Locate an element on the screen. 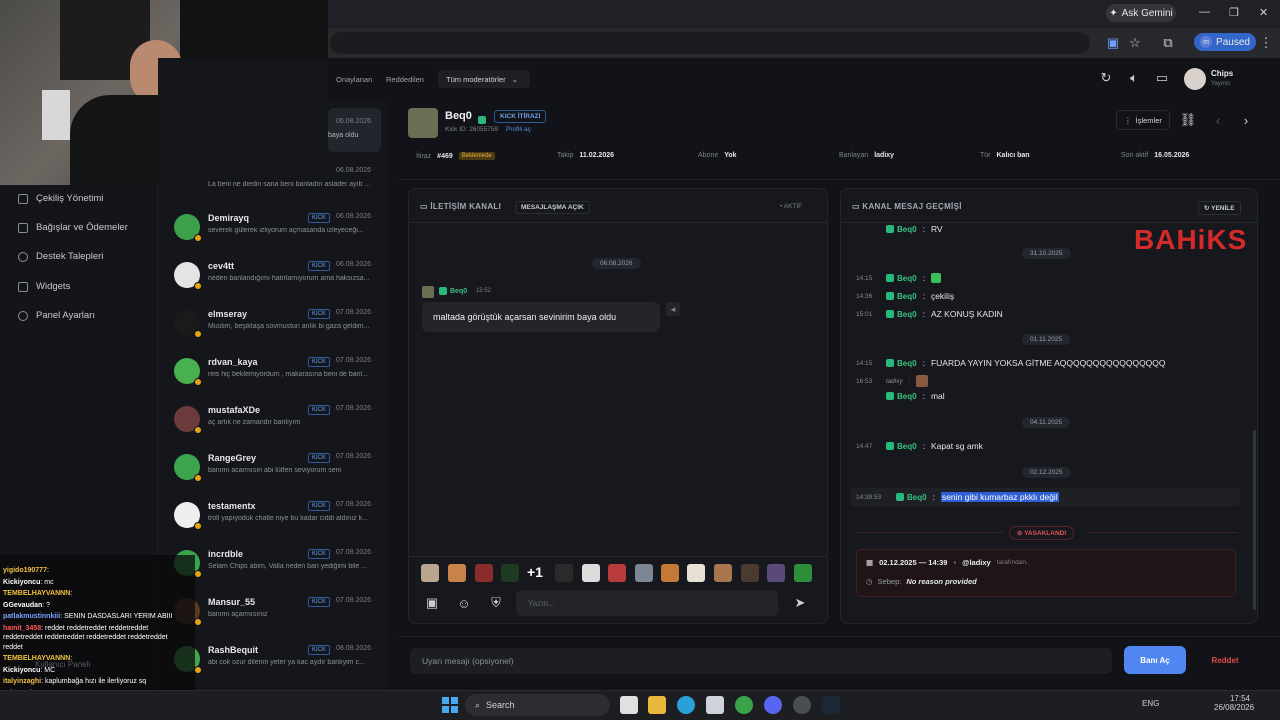  profile-button: m Paused is located at coordinates (1225, 42).